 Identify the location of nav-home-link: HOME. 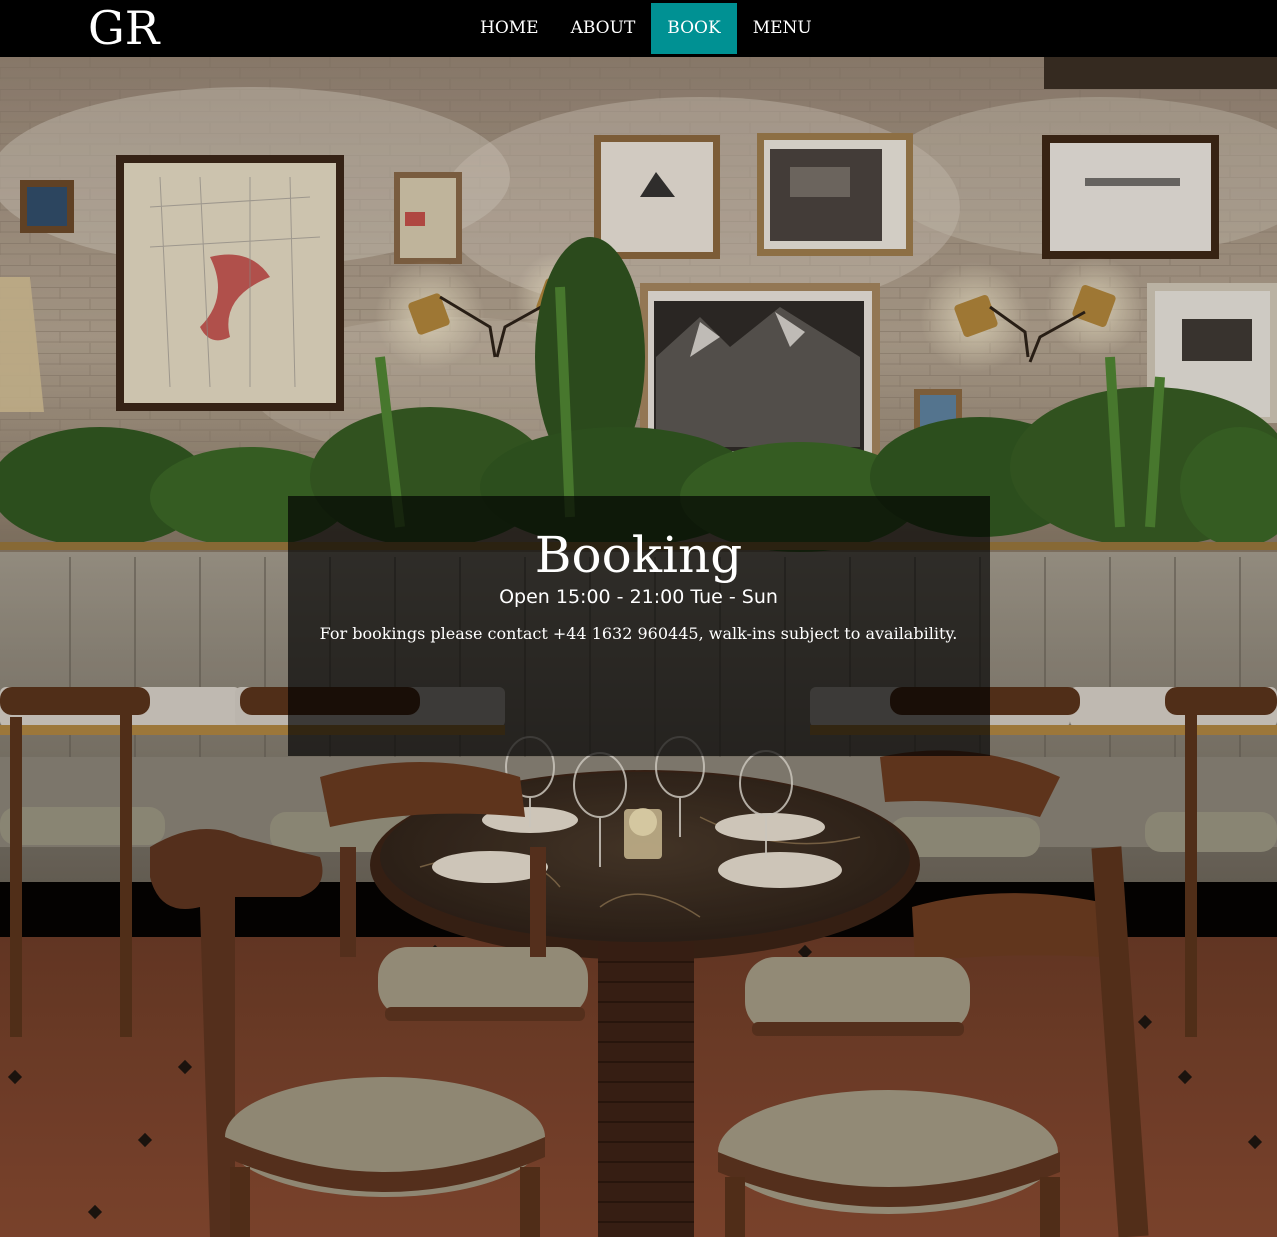
(509, 28).